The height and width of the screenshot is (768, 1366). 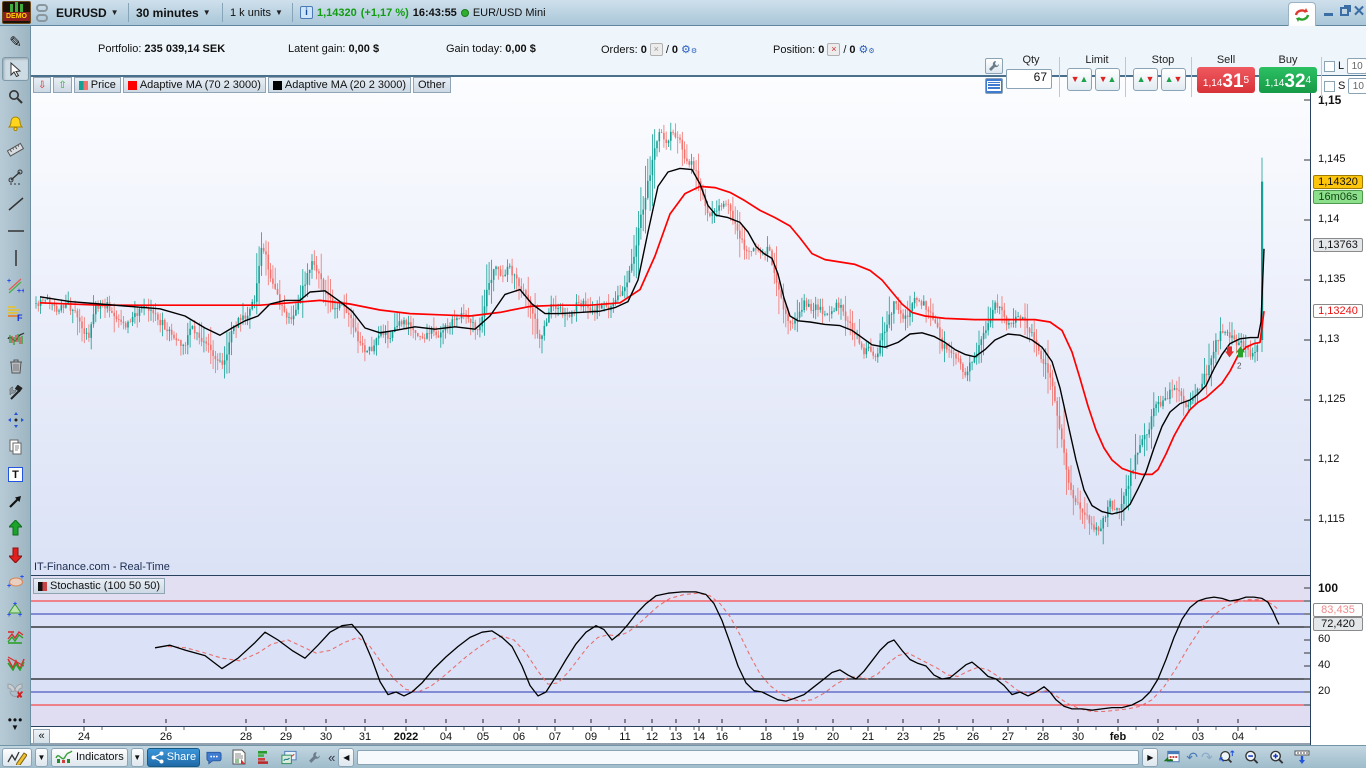 What do you see at coordinates (15, 724) in the screenshot?
I see `more-tools-button: ••• ▼` at bounding box center [15, 724].